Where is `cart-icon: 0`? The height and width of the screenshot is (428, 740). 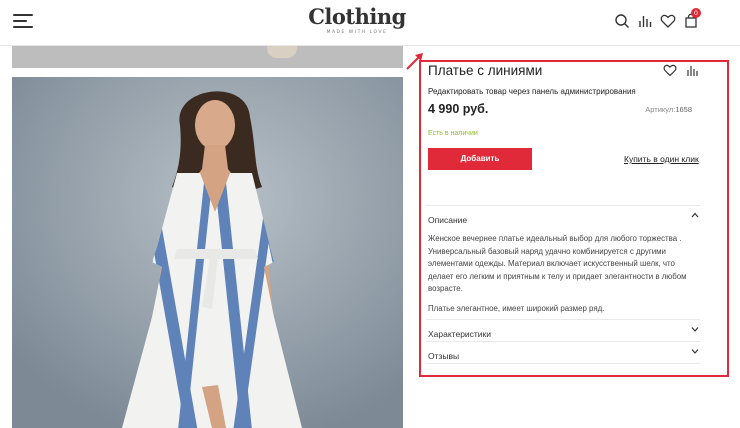
cart-icon: 0 is located at coordinates (692, 18).